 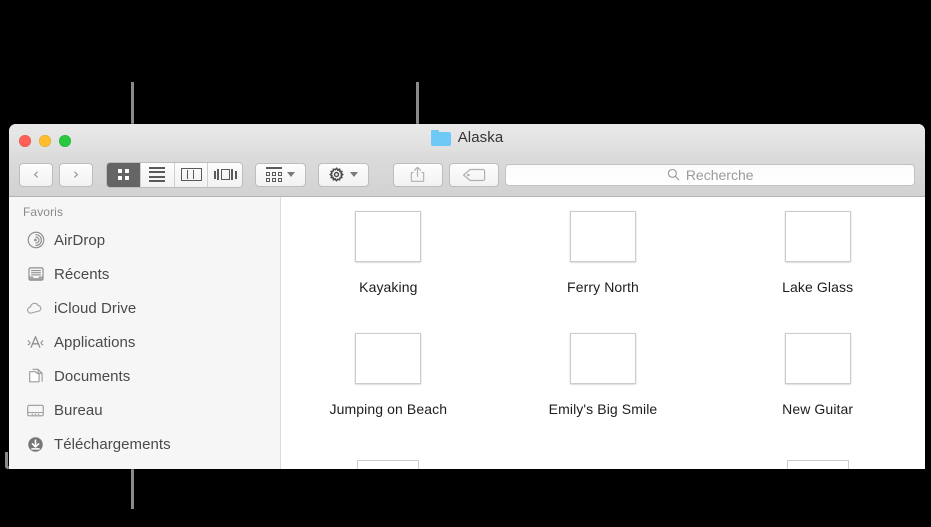 What do you see at coordinates (336, 174) in the screenshot?
I see `gear-icon` at bounding box center [336, 174].